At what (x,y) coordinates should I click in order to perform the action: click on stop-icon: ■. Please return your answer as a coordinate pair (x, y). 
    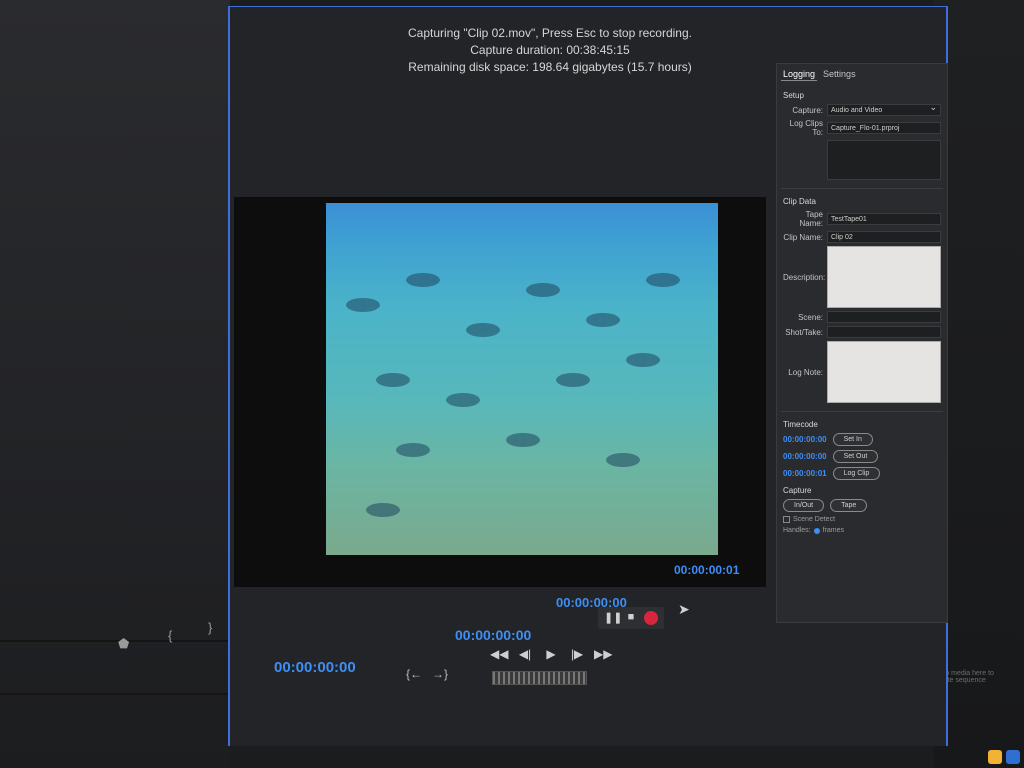
    Looking at the image, I should click on (631, 618).